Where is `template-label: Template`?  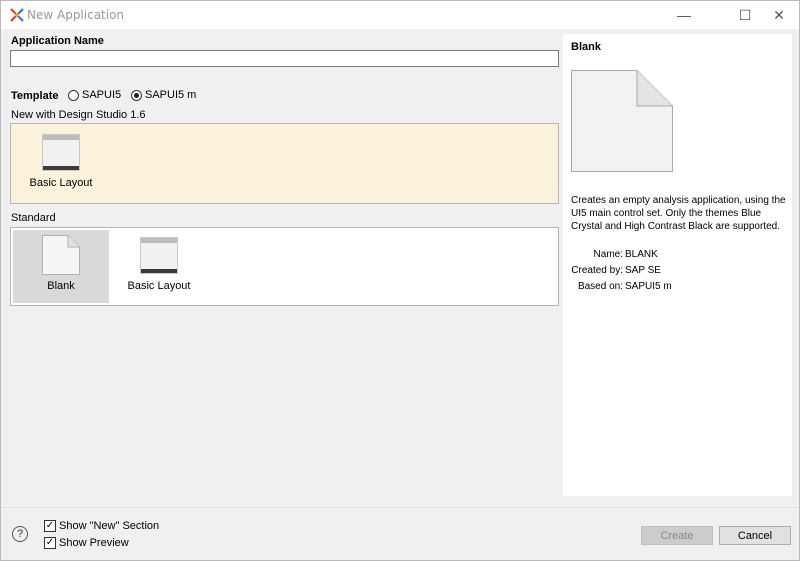 template-label: Template is located at coordinates (35, 96).